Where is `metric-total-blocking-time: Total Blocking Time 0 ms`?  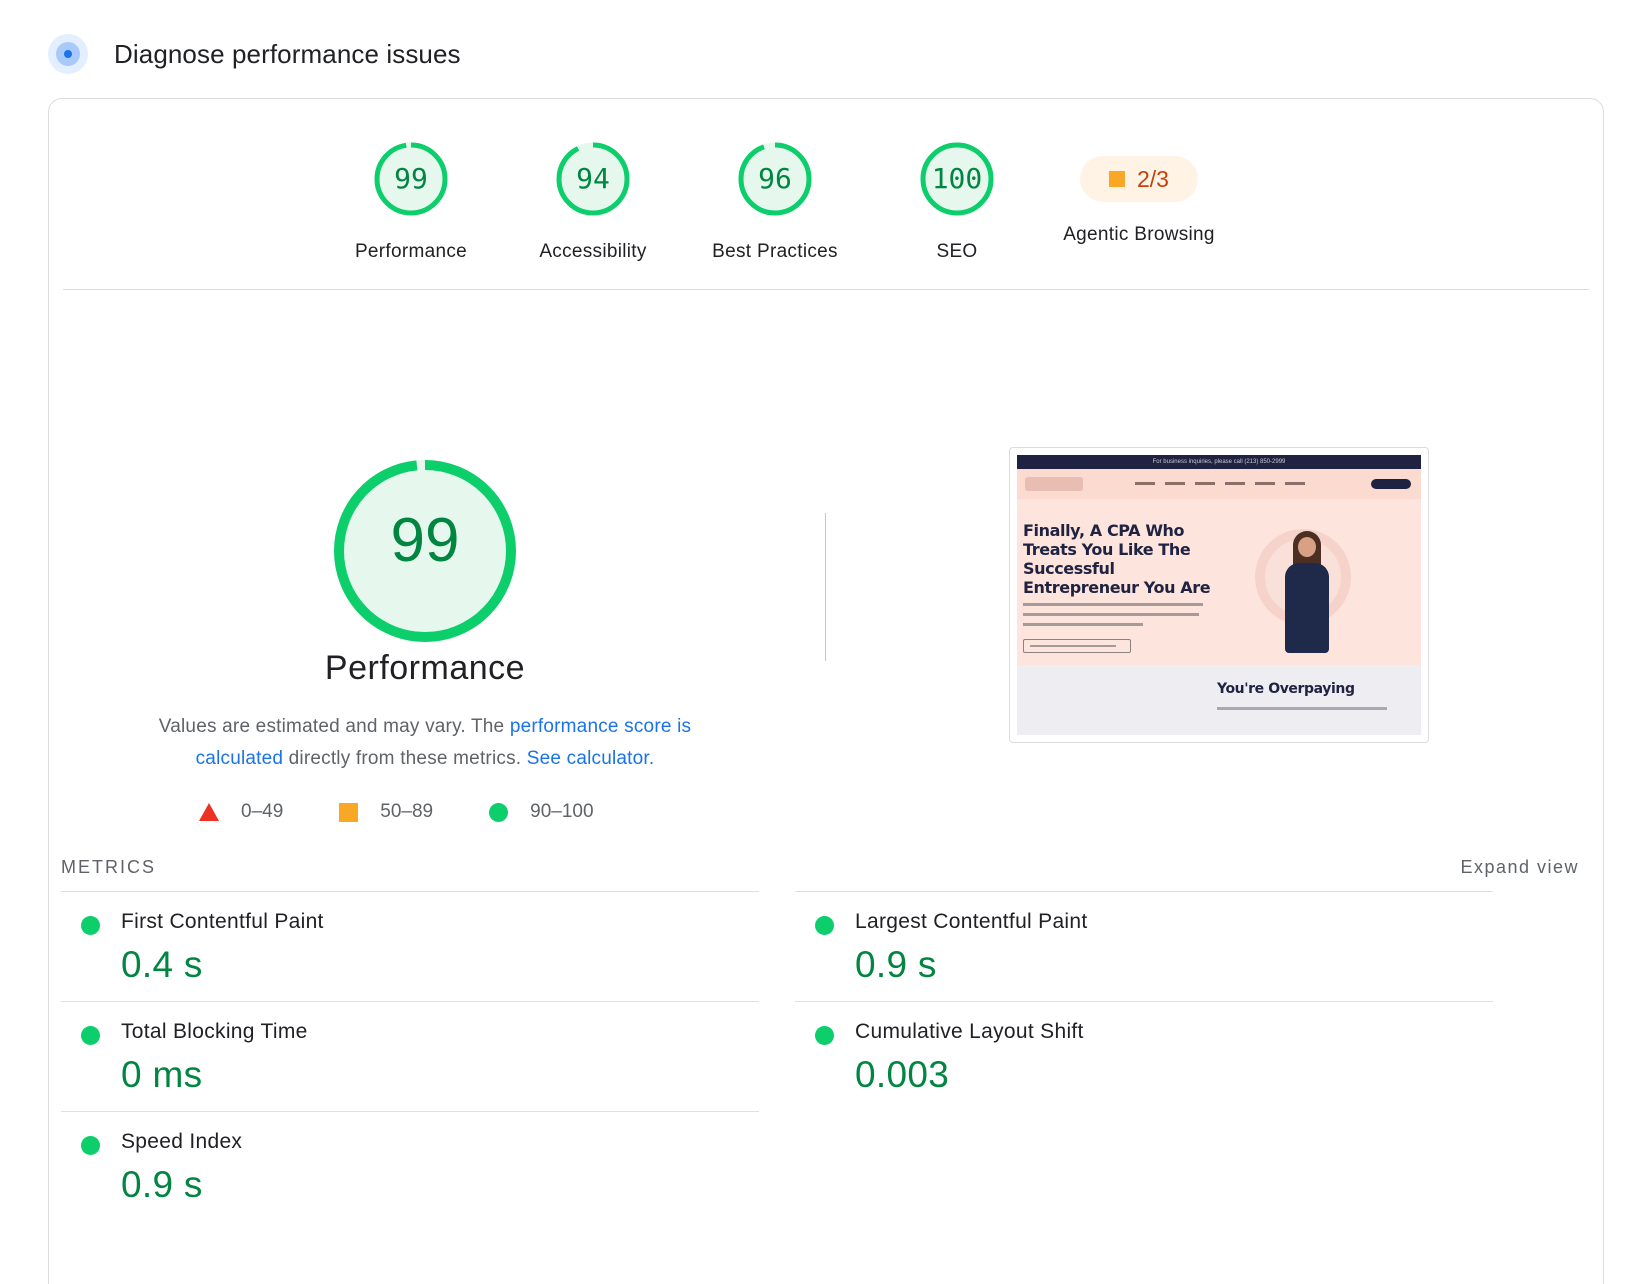
metric-total-blocking-time: Total Blocking Time 0 ms is located at coordinates (410, 1056).